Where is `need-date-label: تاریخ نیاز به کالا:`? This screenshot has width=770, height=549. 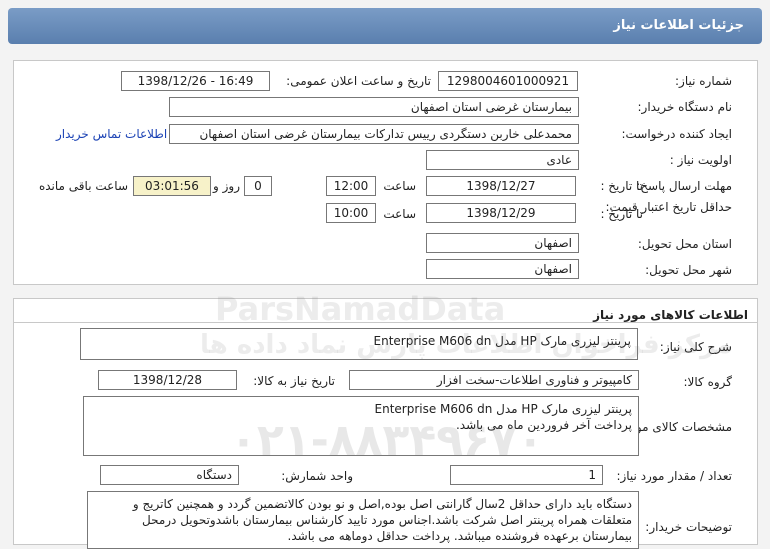
need-date-label: تاریخ نیاز به کالا: is located at coordinates (294, 381).